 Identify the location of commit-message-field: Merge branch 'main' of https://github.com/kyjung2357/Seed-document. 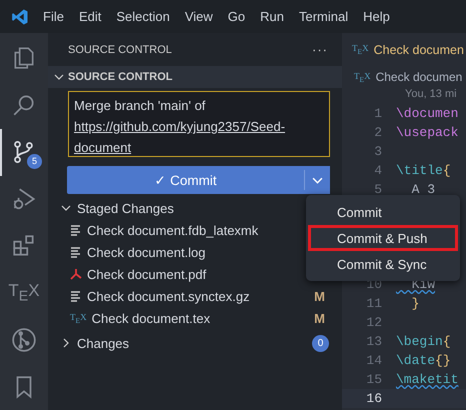
(199, 124).